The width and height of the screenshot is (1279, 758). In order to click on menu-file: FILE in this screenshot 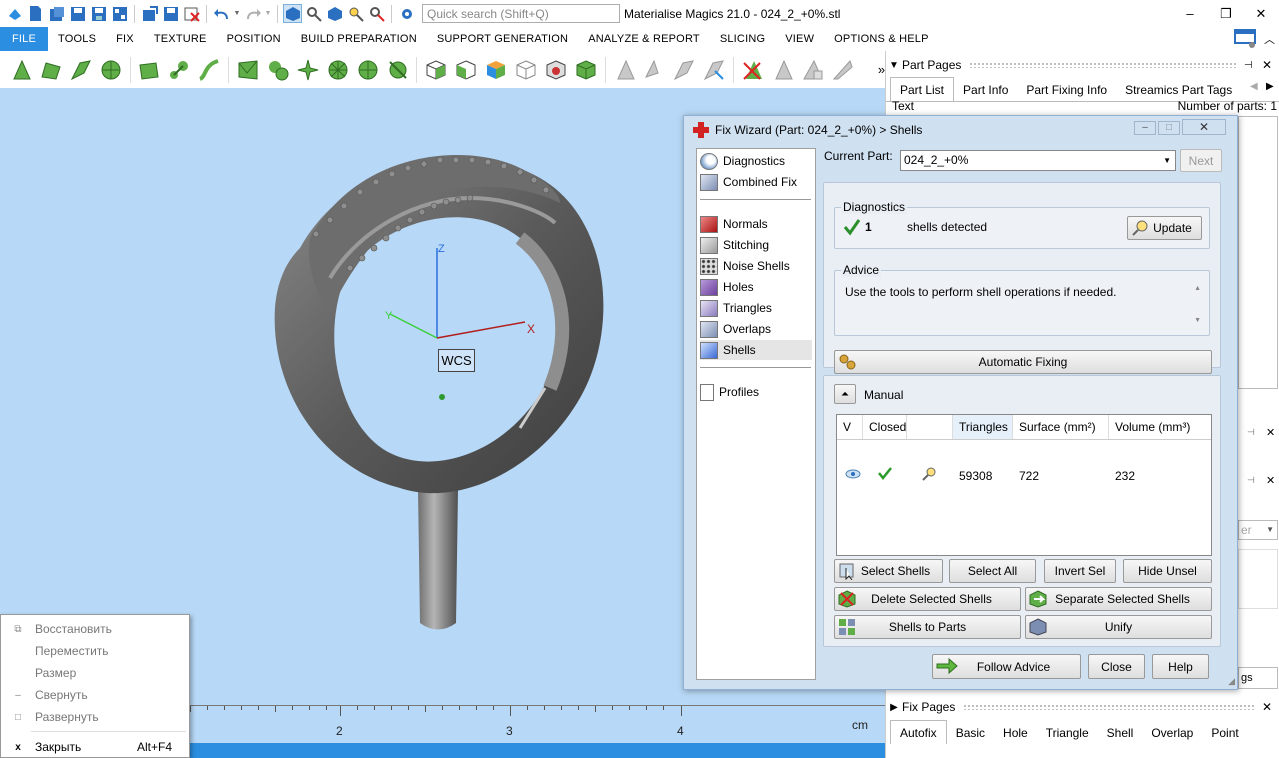, I will do `click(24, 39)`.